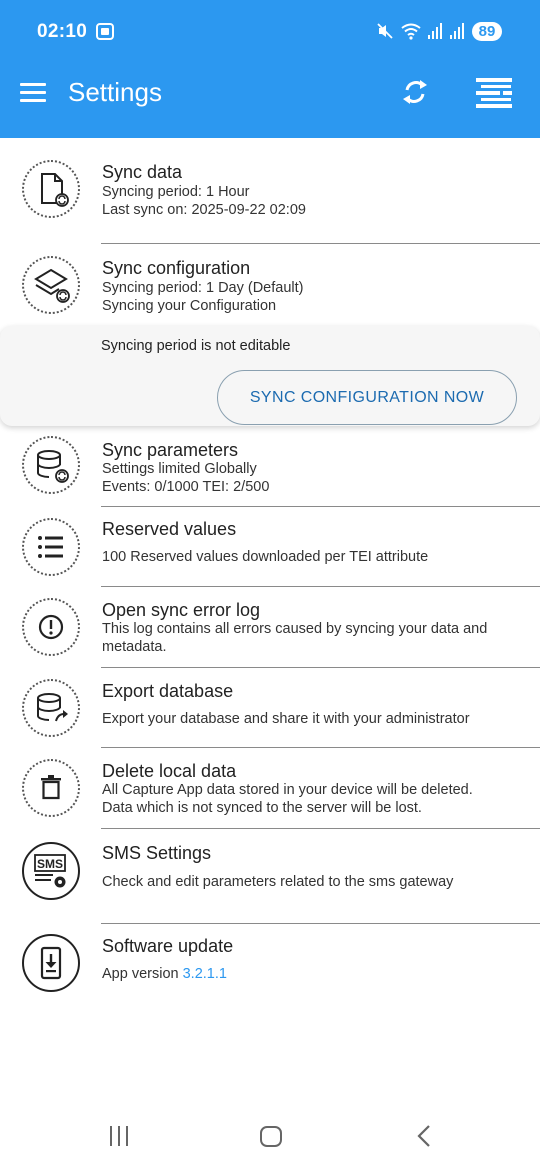  What do you see at coordinates (487, 31) in the screenshot?
I see `battery-indicator: 89` at bounding box center [487, 31].